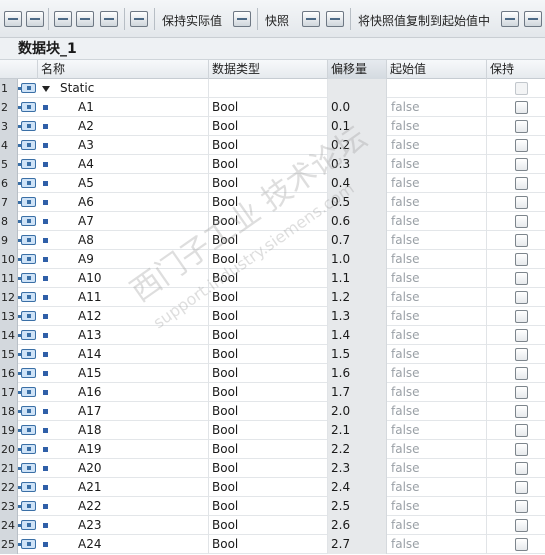 The height and width of the screenshot is (555, 545). I want to click on row-number: 11, so click(9, 278).